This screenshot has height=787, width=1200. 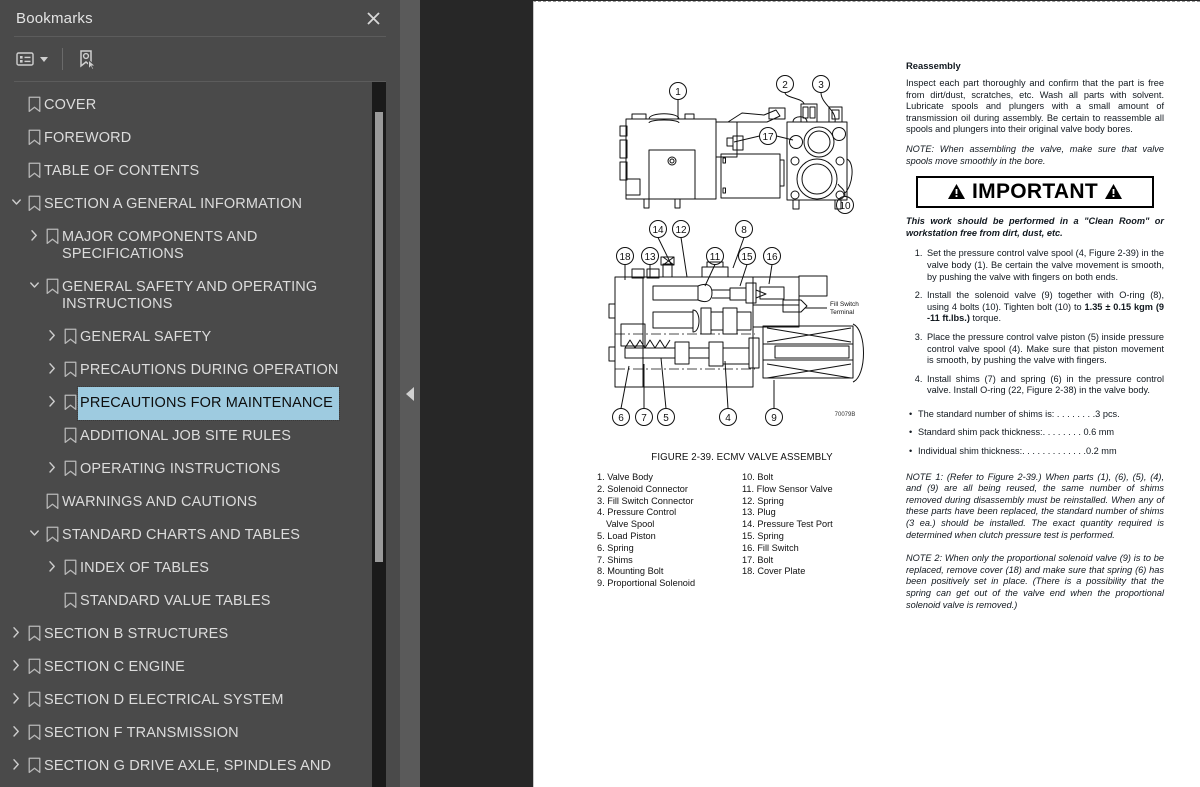 What do you see at coordinates (373, 18) in the screenshot?
I see `close-icon` at bounding box center [373, 18].